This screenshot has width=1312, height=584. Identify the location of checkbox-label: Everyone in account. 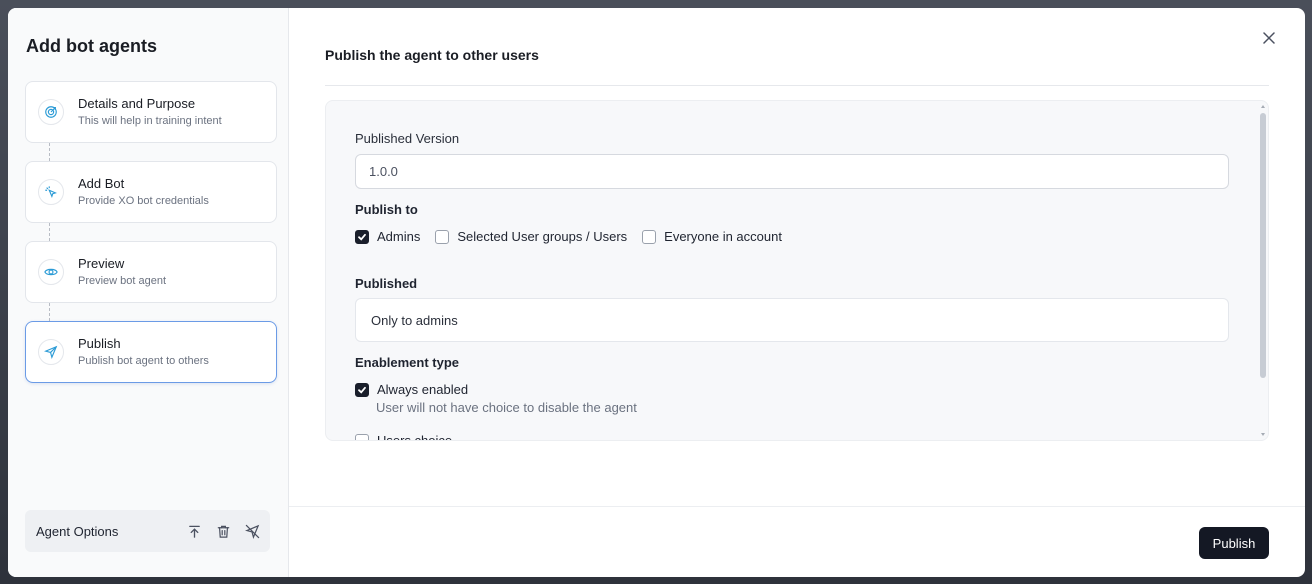
(723, 236).